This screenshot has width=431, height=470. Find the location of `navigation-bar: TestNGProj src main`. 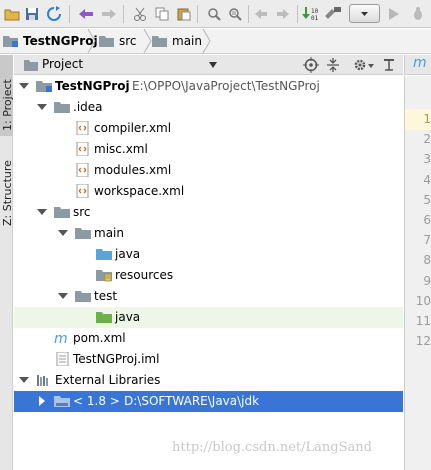

navigation-bar: TestNGProj src main is located at coordinates (215, 41).